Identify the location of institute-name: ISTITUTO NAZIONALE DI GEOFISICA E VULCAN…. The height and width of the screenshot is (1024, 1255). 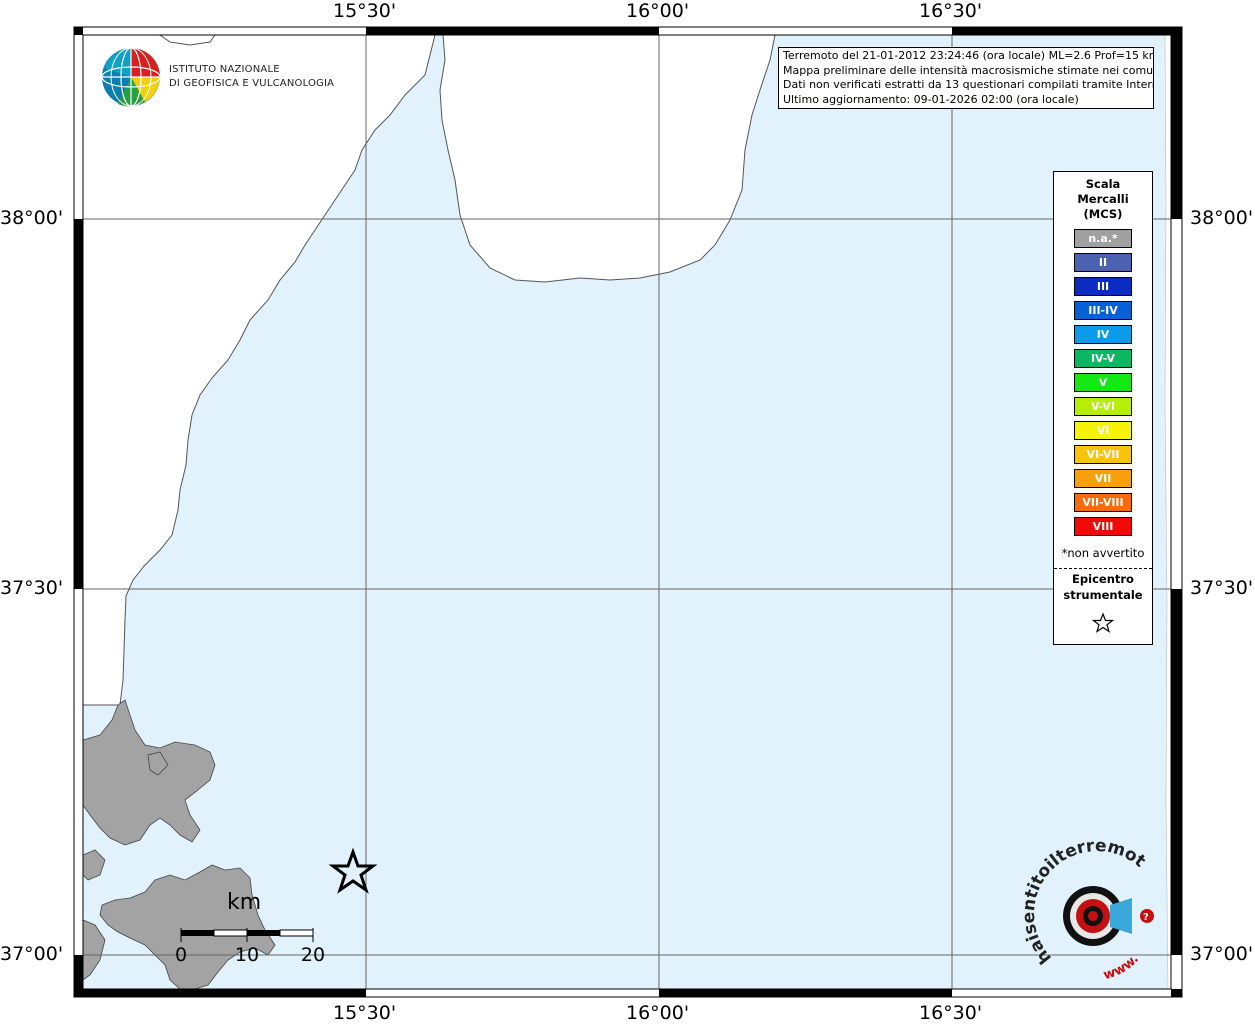
(251, 77).